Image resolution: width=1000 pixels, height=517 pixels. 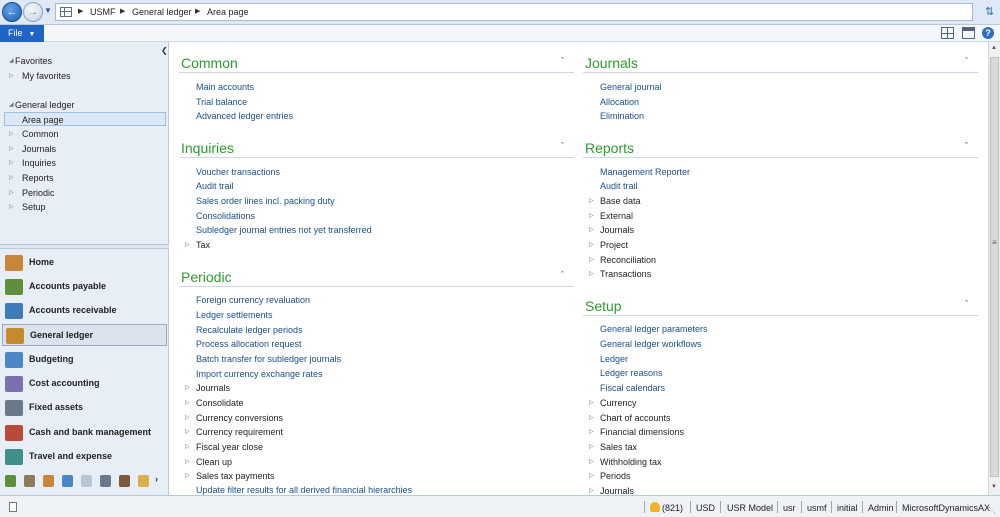 What do you see at coordinates (38, 193) in the screenshot?
I see `nav-item-periodic: Periodic` at bounding box center [38, 193].